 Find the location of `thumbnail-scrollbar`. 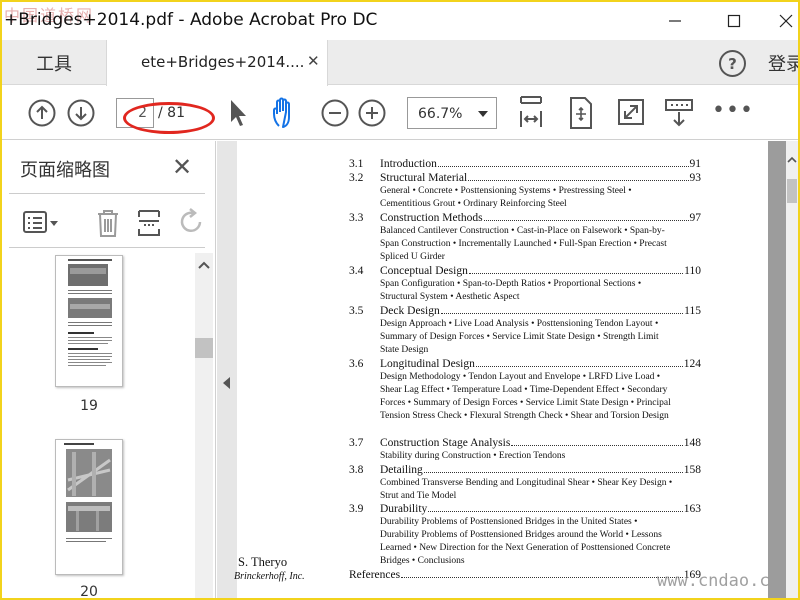

thumbnail-scrollbar is located at coordinates (204, 425).